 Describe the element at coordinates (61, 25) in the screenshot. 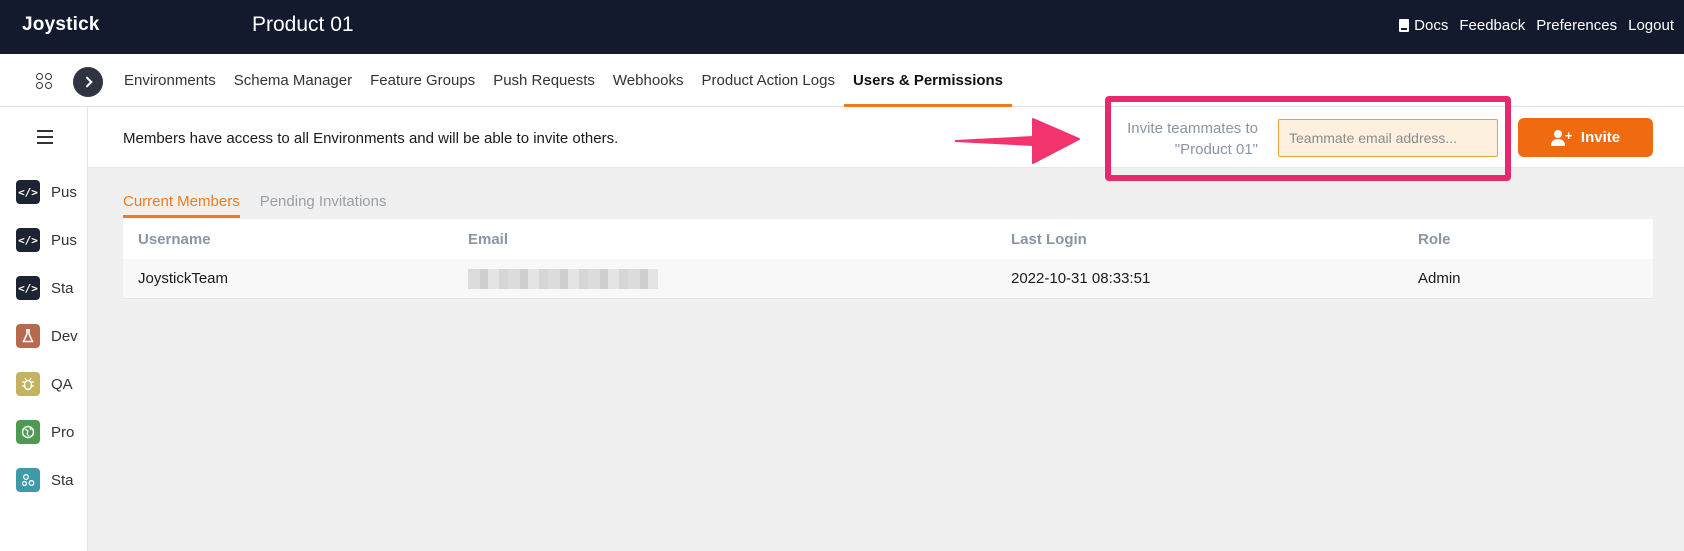

I see `app-logo: Joystick` at that location.